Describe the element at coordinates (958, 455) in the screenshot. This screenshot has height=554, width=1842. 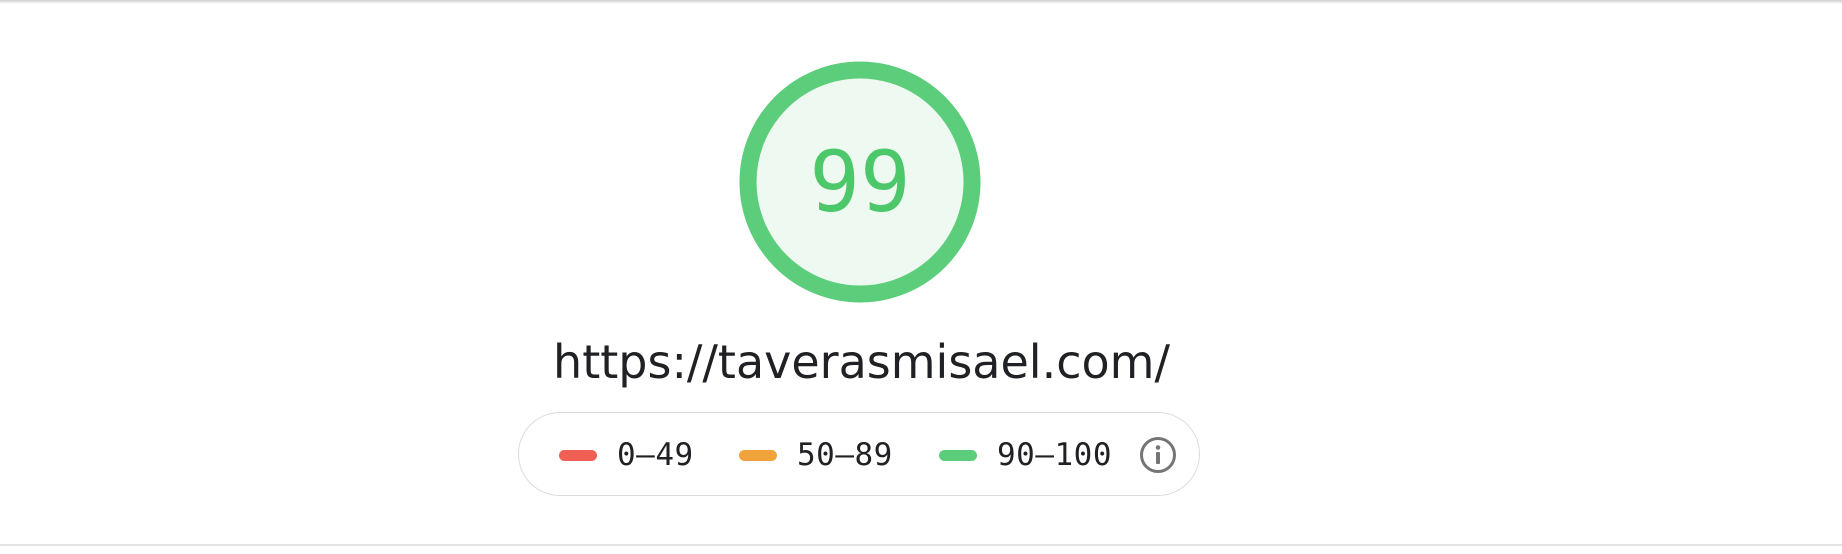
I see `legend-swatch-pass` at that location.